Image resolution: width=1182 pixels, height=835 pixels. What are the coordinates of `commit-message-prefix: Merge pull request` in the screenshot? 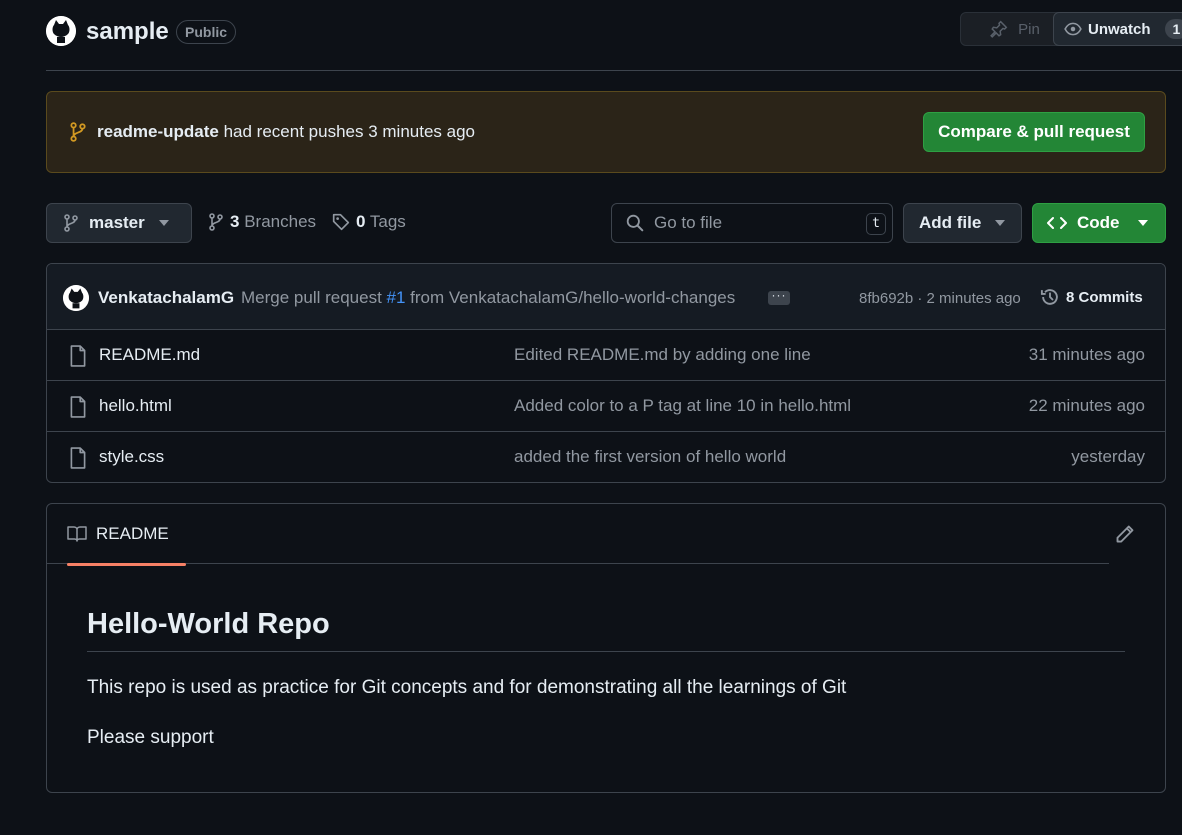 It's located at (314, 297).